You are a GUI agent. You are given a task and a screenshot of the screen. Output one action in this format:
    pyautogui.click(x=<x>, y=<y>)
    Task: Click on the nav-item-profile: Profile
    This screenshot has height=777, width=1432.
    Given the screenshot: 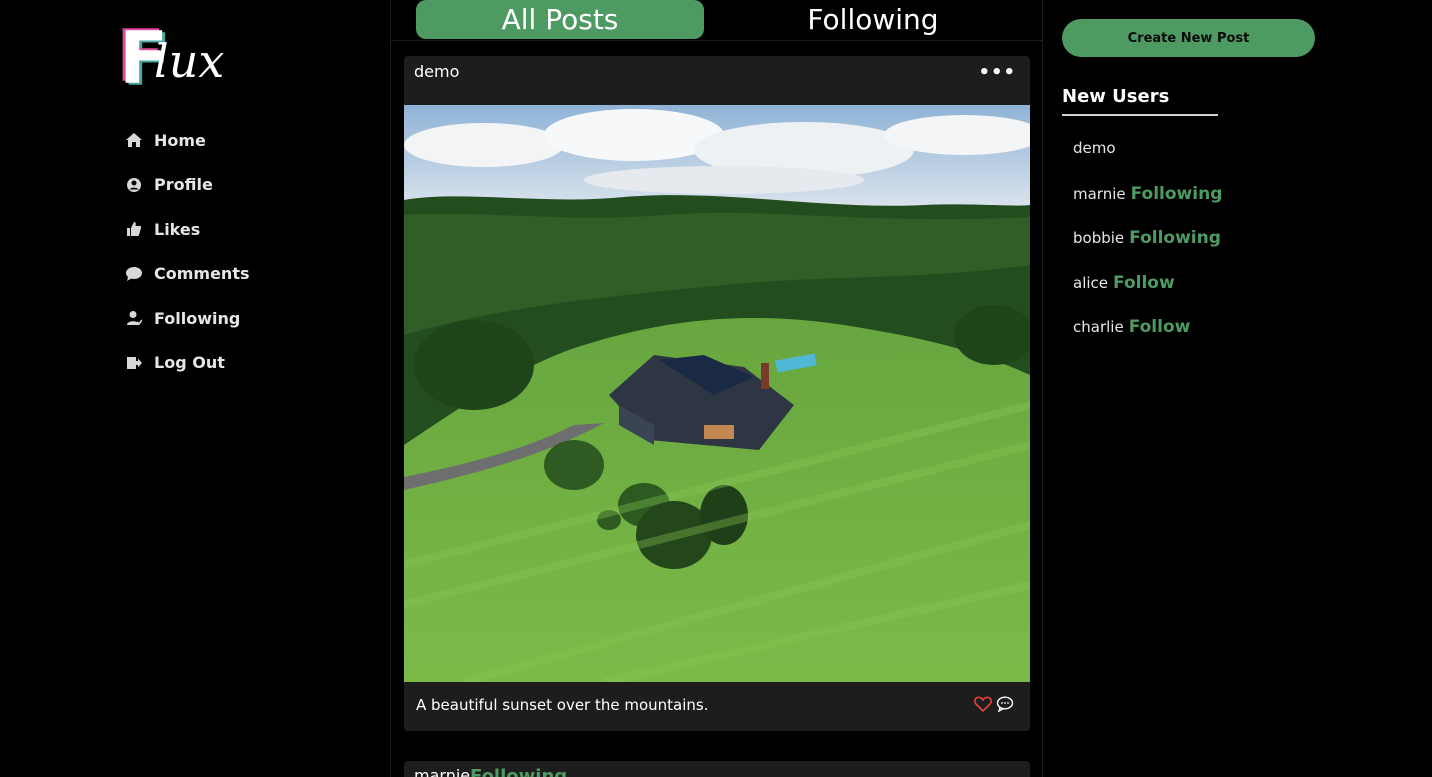 What is the action you would take?
    pyautogui.click(x=187, y=185)
    